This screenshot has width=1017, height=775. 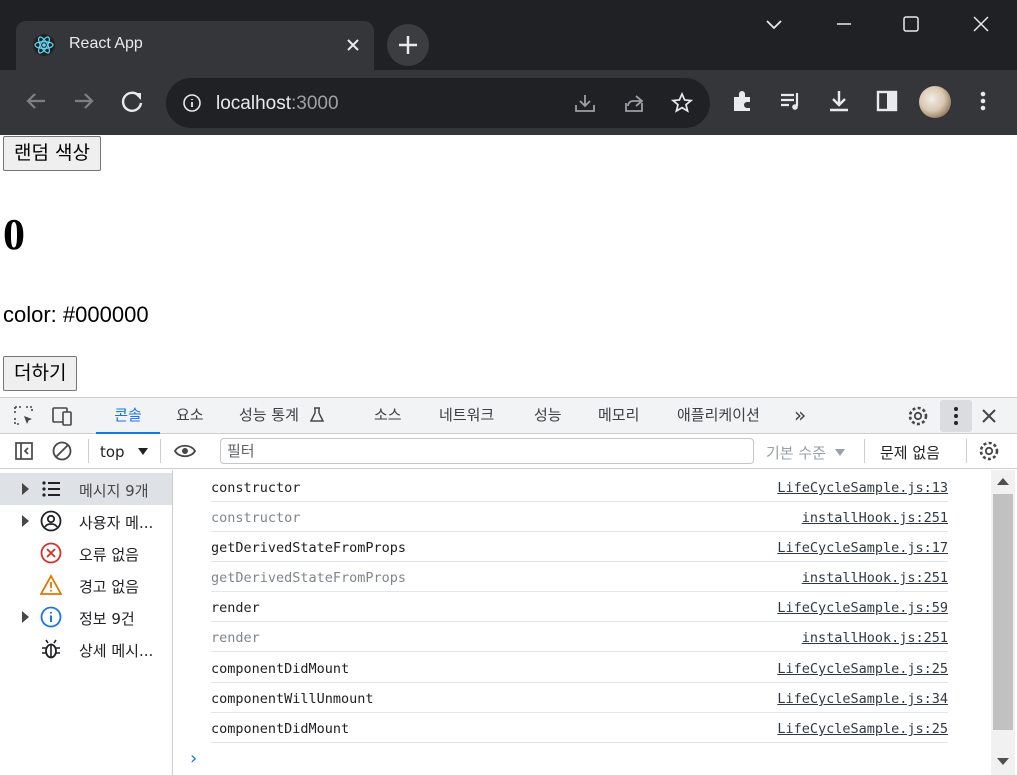 I want to click on warning-icon, so click(x=51, y=584).